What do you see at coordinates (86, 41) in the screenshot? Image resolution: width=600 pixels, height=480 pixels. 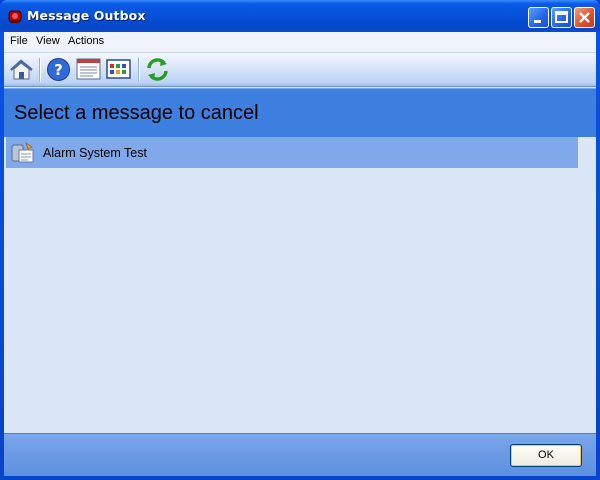 I see `menu-actions: Actions` at bounding box center [86, 41].